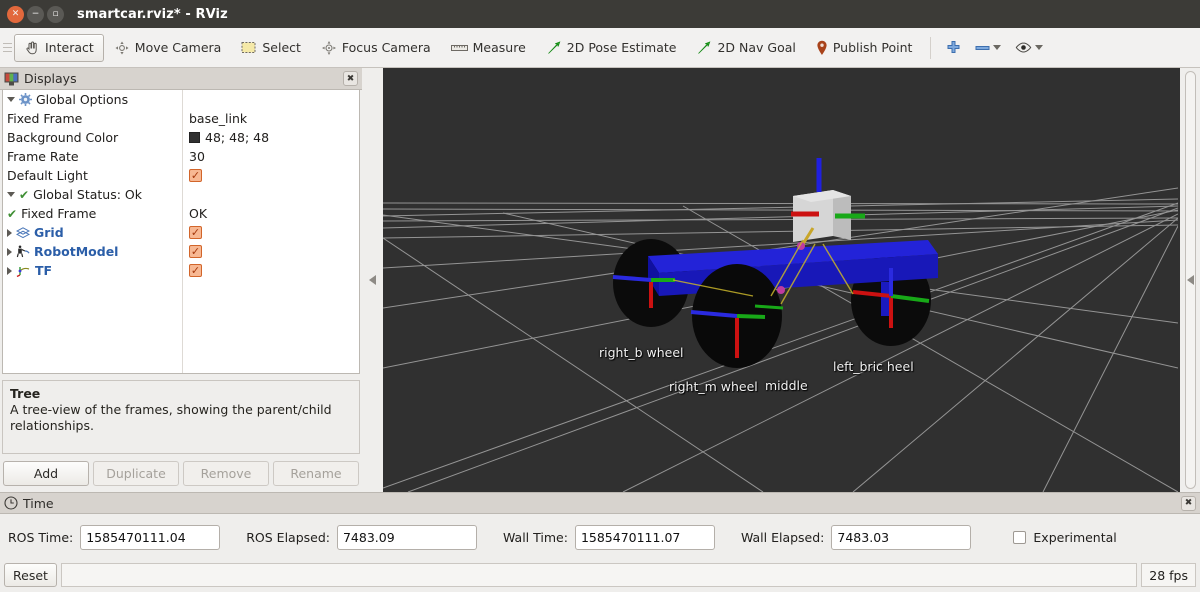  What do you see at coordinates (406, 537) in the screenshot?
I see `ros-elapsed-input: 7483.09` at bounding box center [406, 537].